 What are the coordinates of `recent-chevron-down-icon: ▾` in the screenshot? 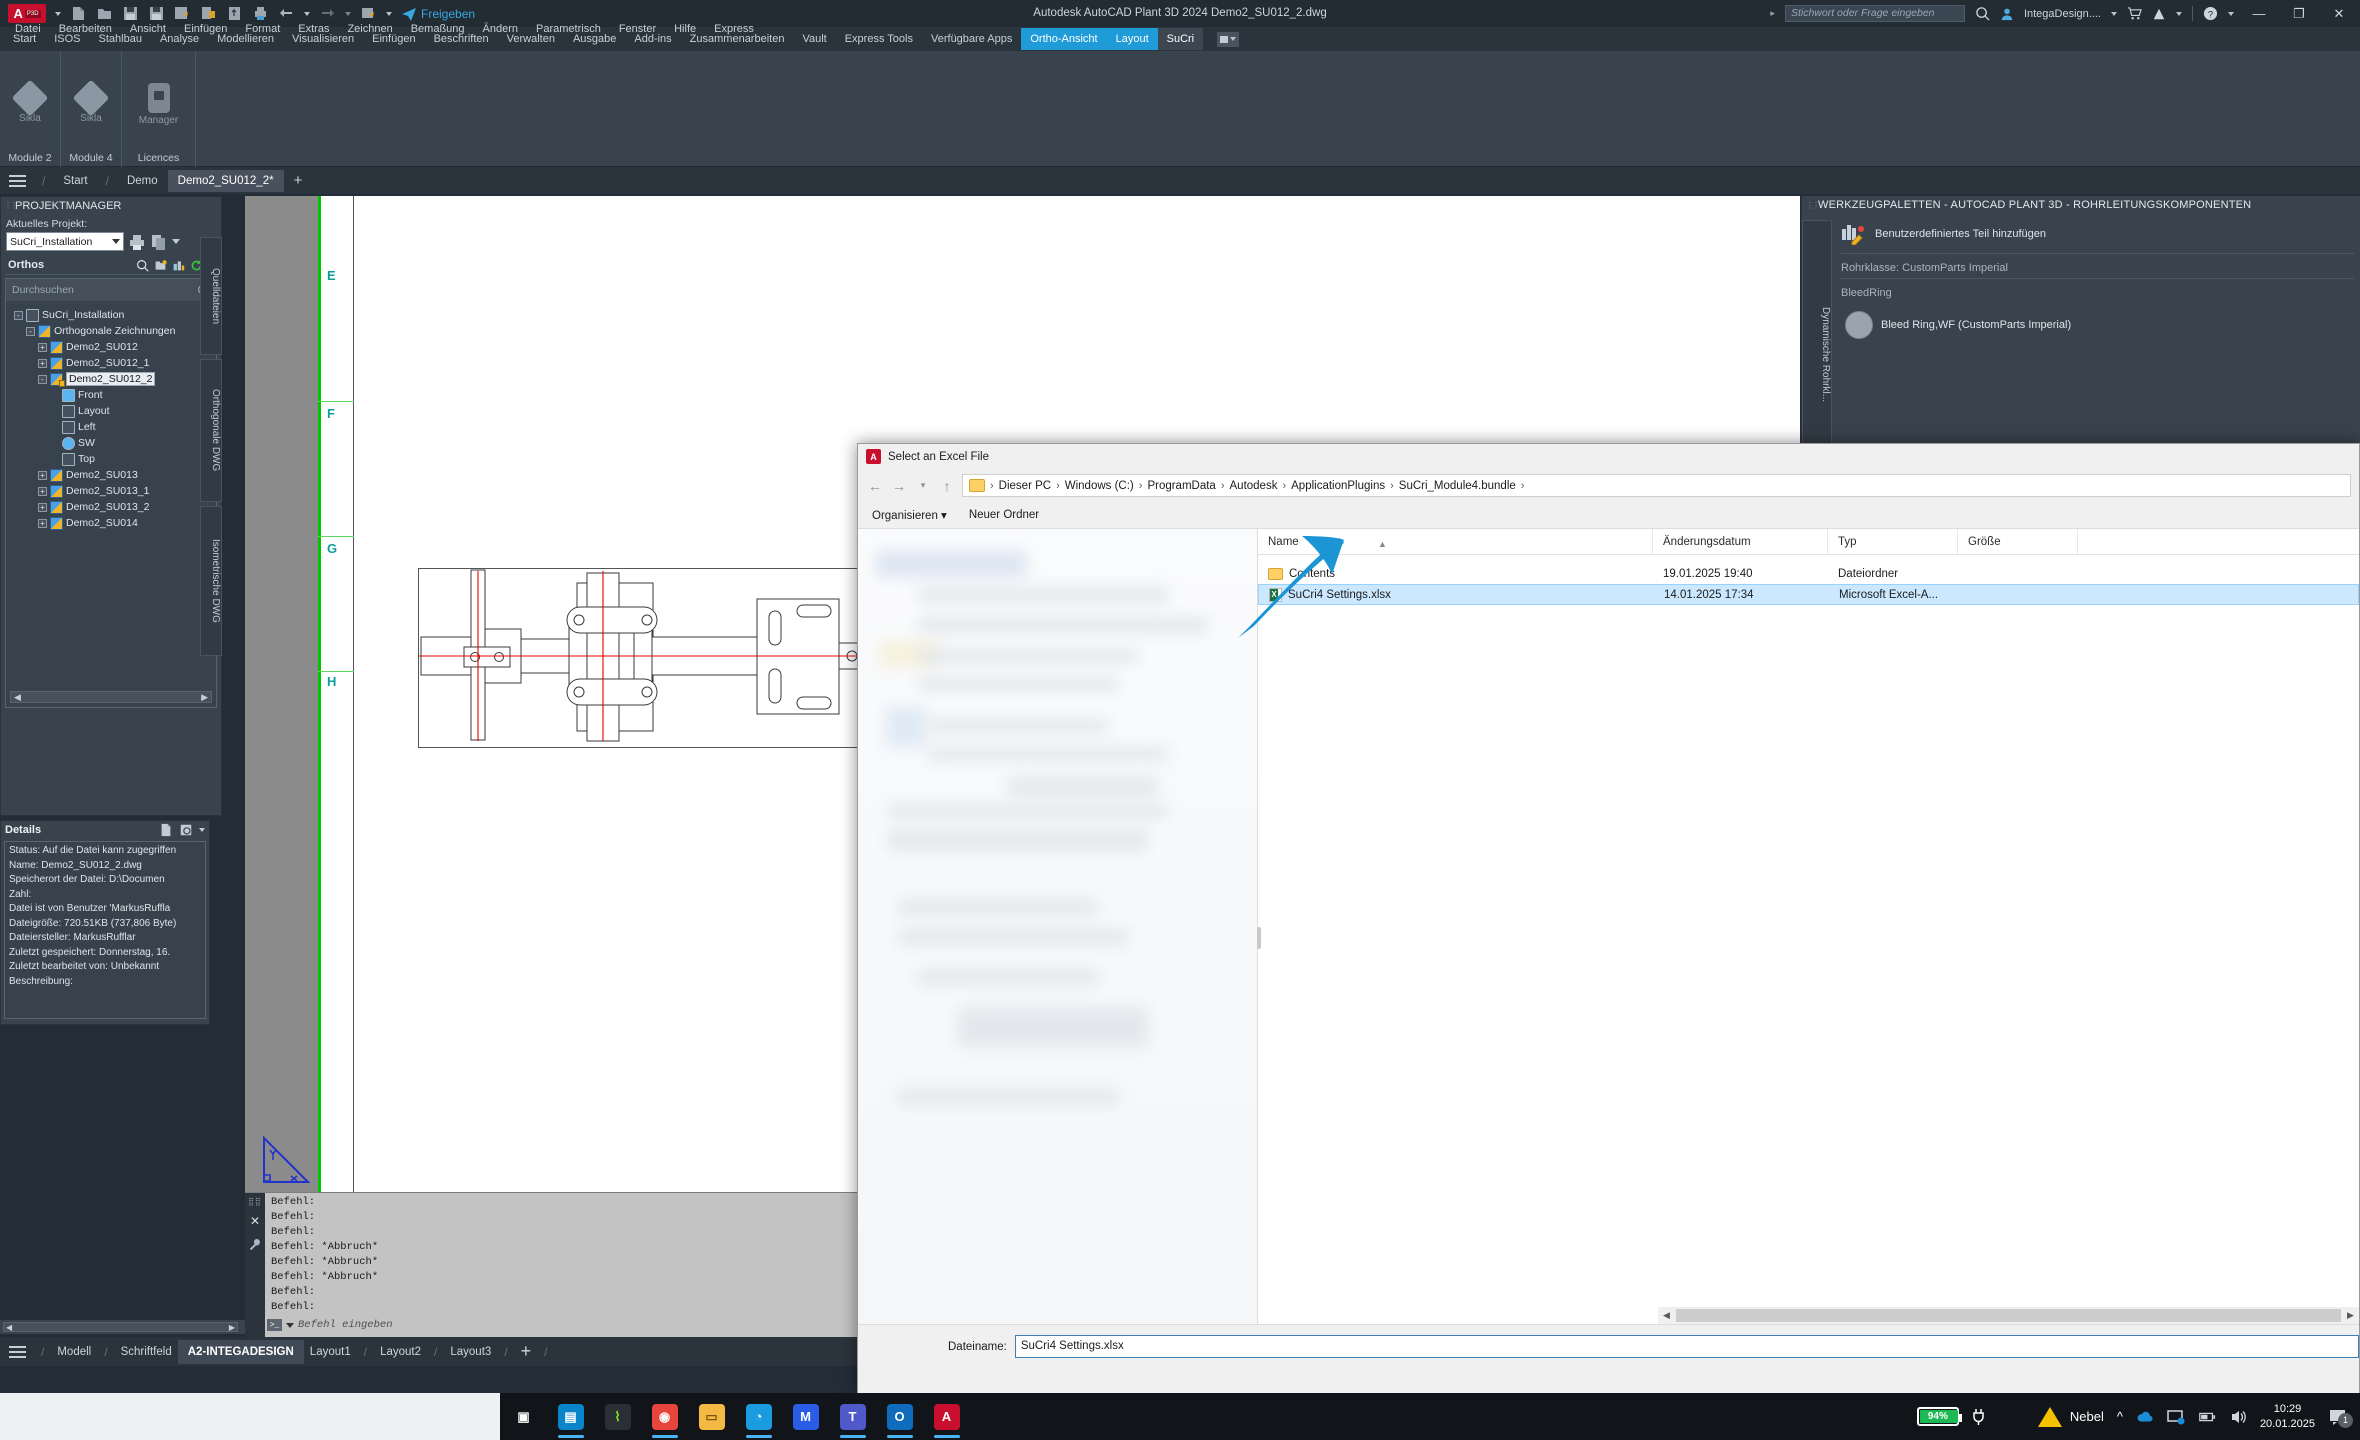 It's located at (923, 485).